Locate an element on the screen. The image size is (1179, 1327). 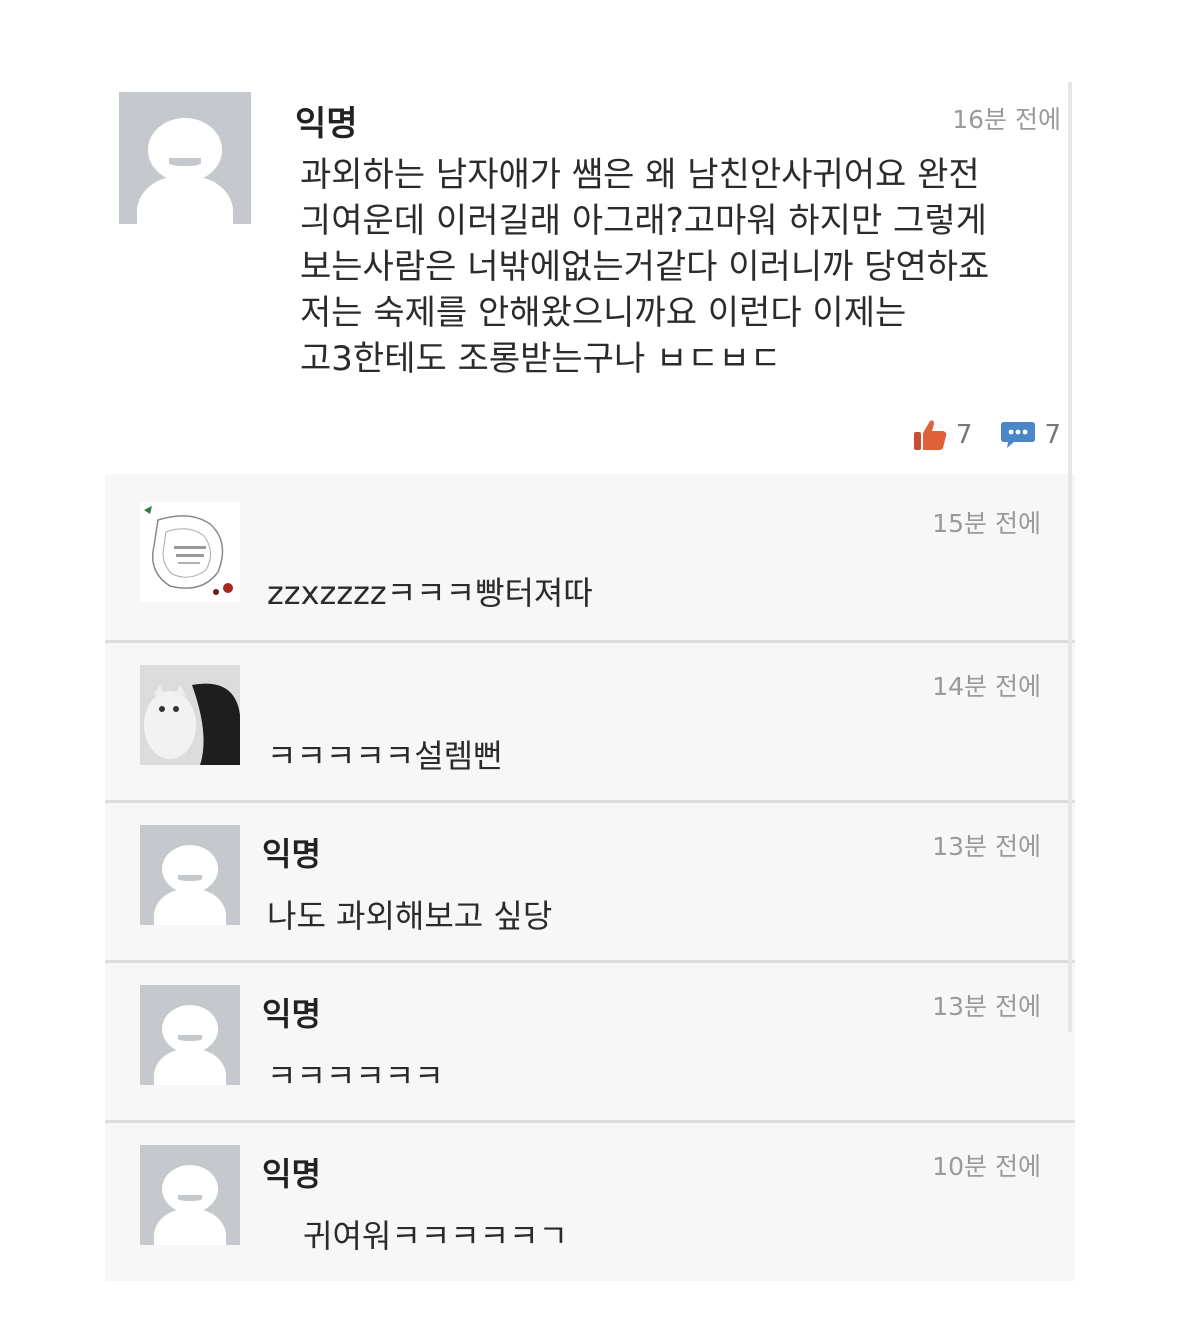
thumbs-up-icon is located at coordinates (930, 435).